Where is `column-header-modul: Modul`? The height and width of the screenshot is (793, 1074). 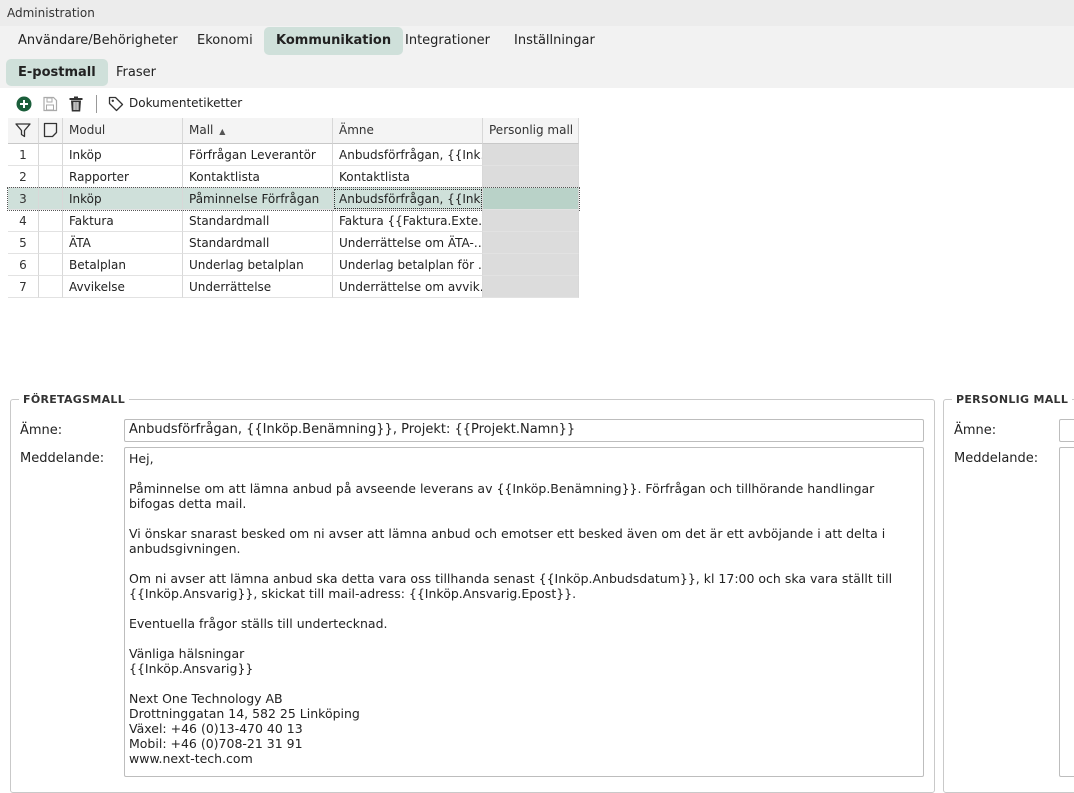
column-header-modul: Modul is located at coordinates (123, 131).